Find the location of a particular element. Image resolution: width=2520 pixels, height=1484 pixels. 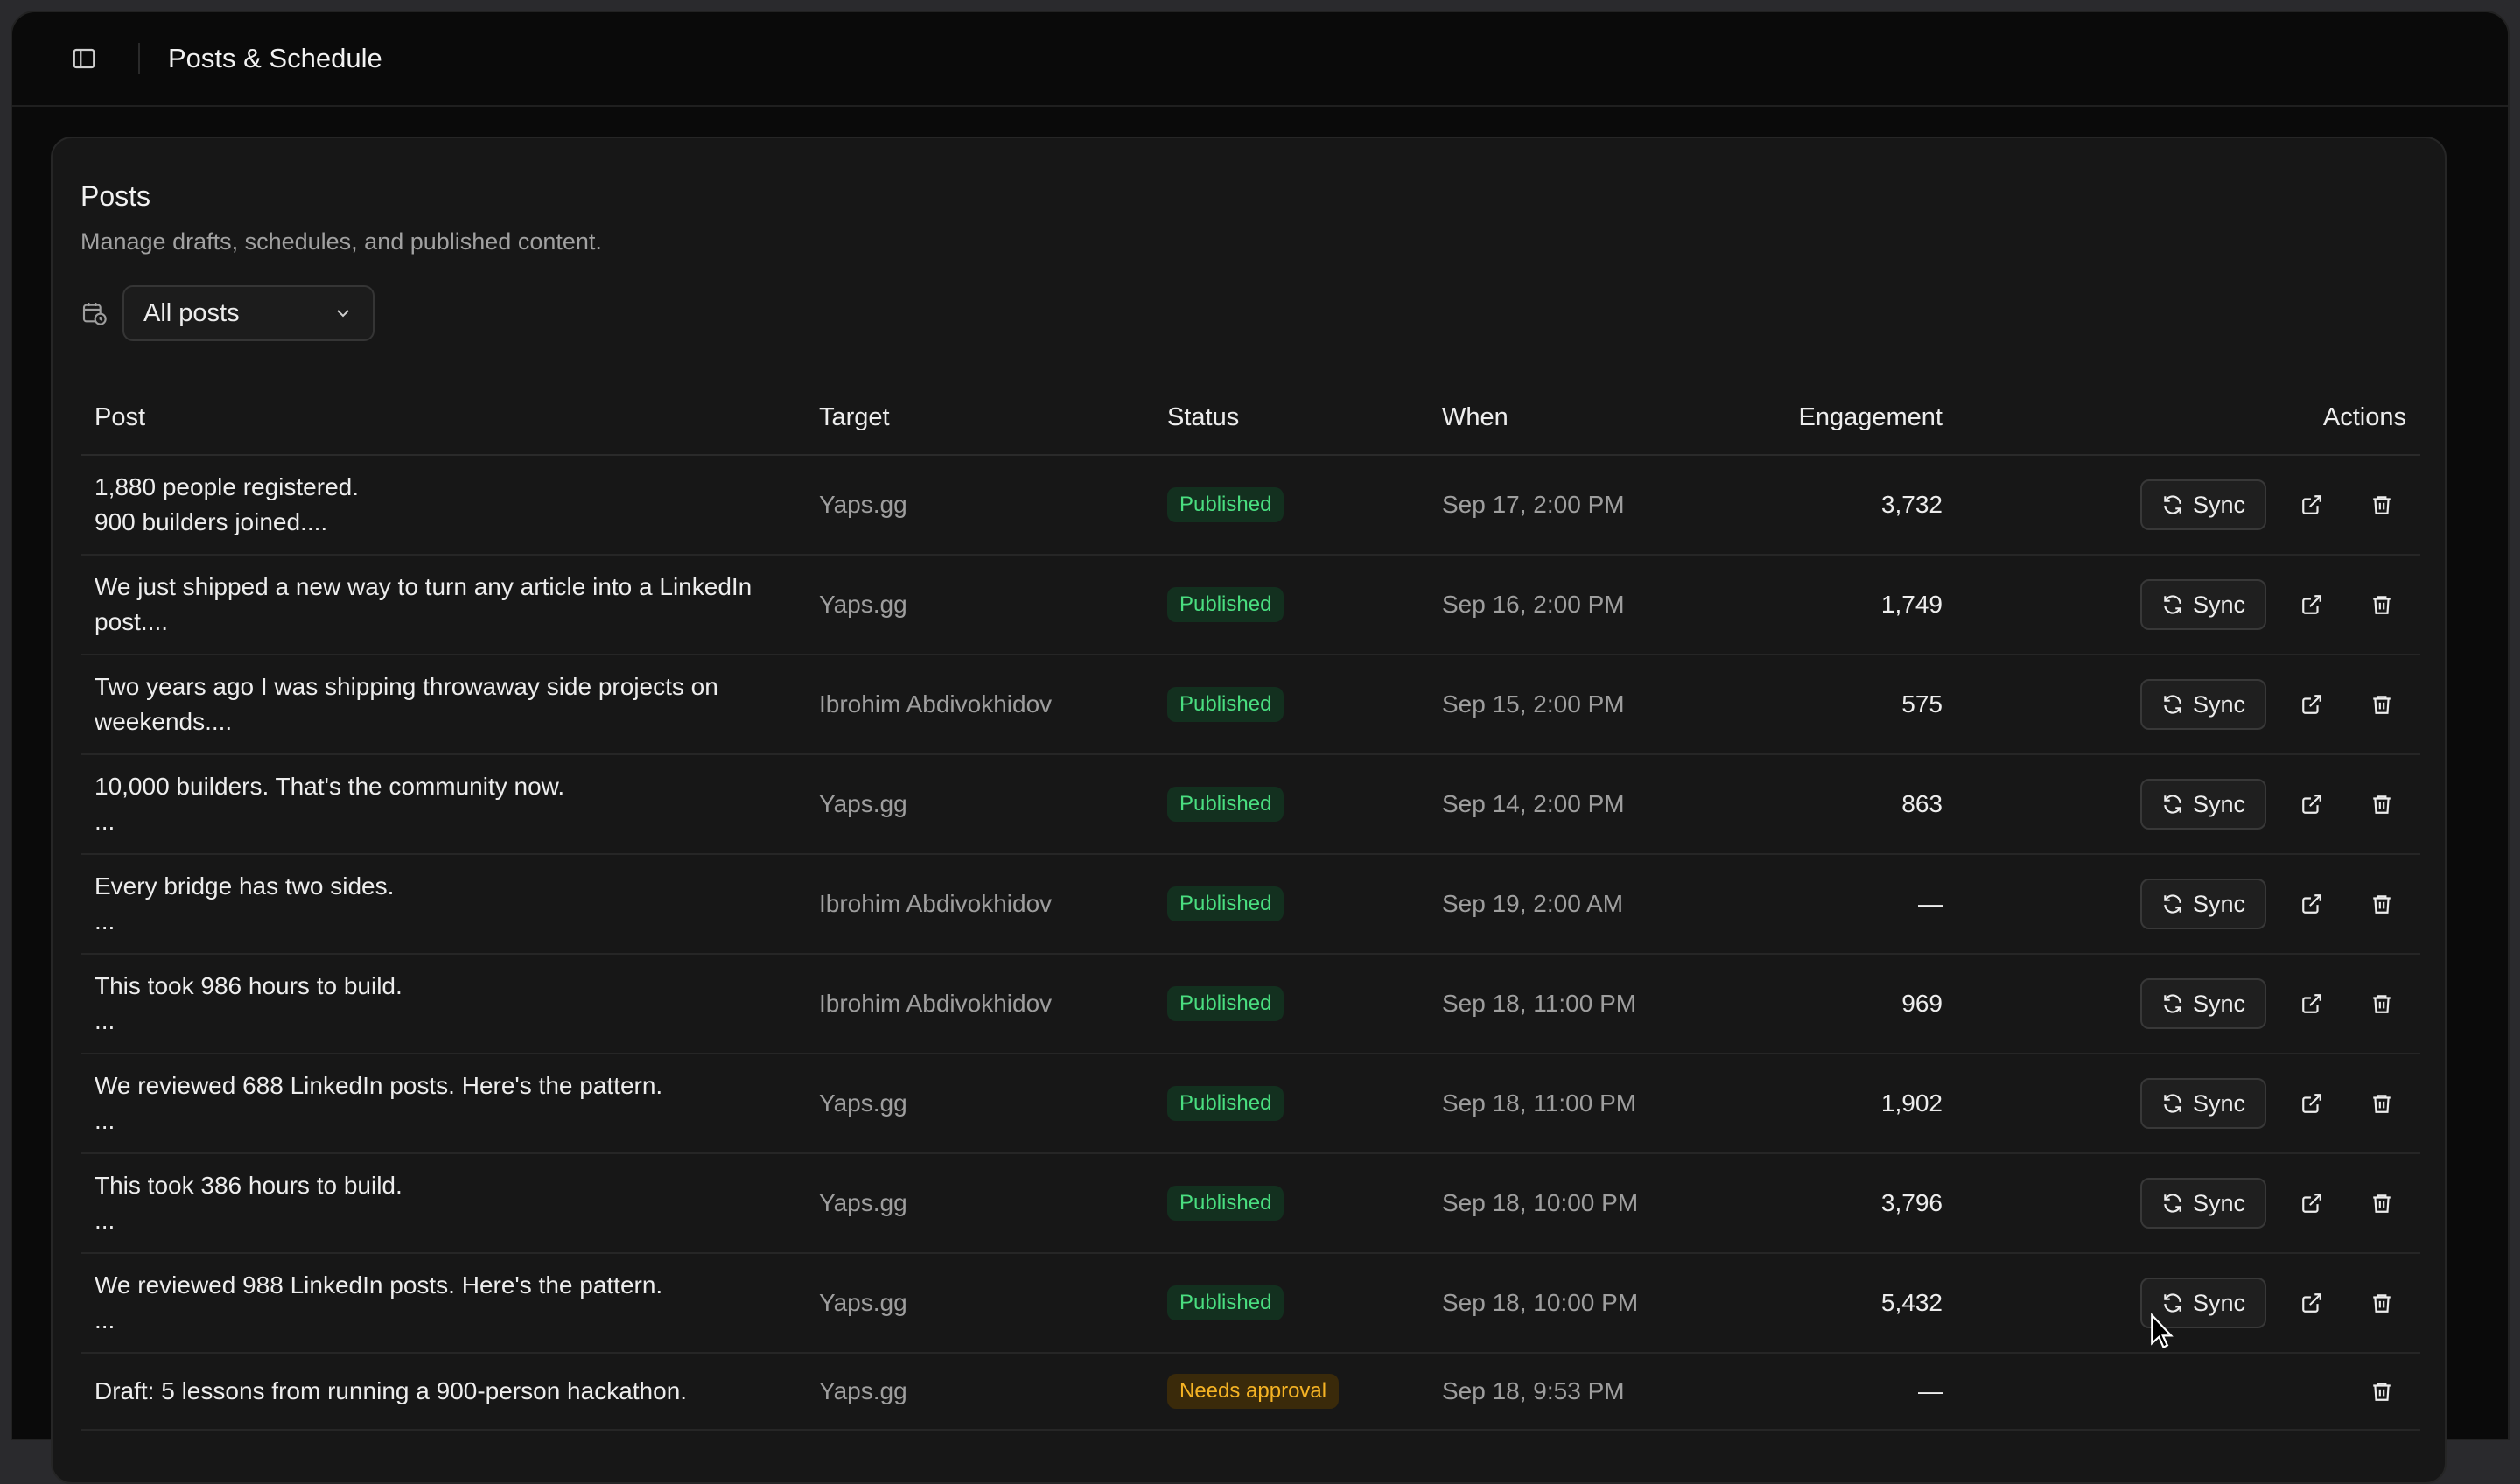

column-header-when: When is located at coordinates (1589, 419).